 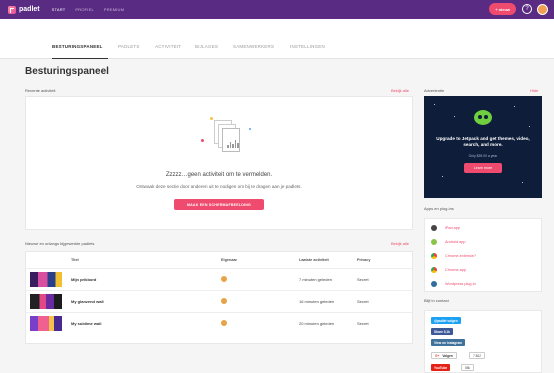 What do you see at coordinates (483, 117) in the screenshot?
I see `jetpack-robot-icon` at bounding box center [483, 117].